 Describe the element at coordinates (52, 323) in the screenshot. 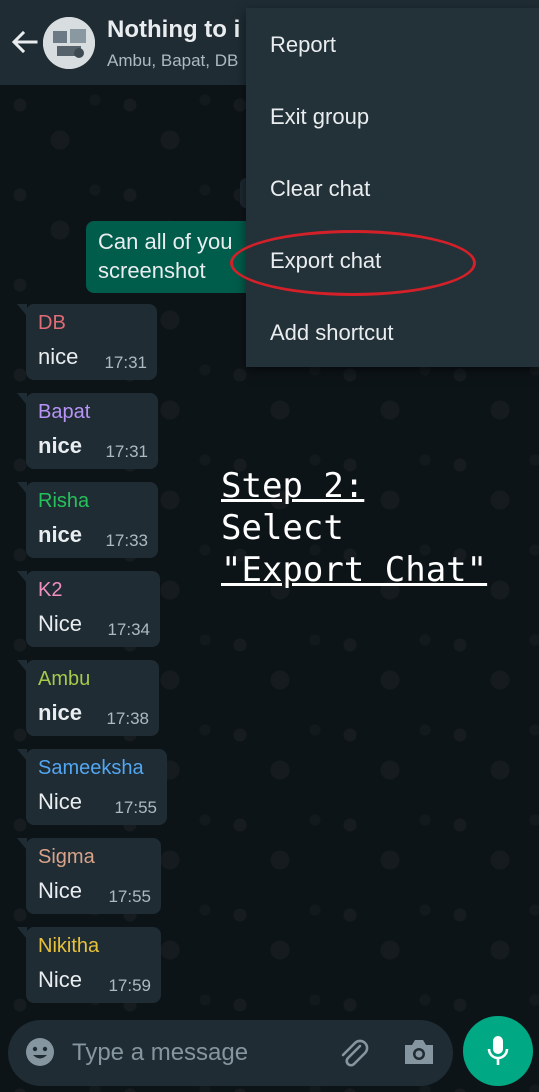

I see `message-sender: DB` at that location.